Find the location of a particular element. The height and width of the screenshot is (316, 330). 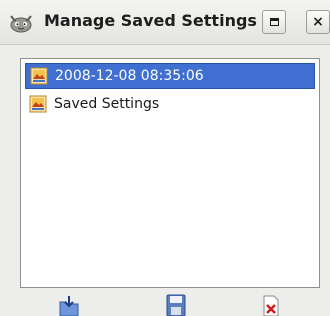

save-icon is located at coordinates (176, 305).